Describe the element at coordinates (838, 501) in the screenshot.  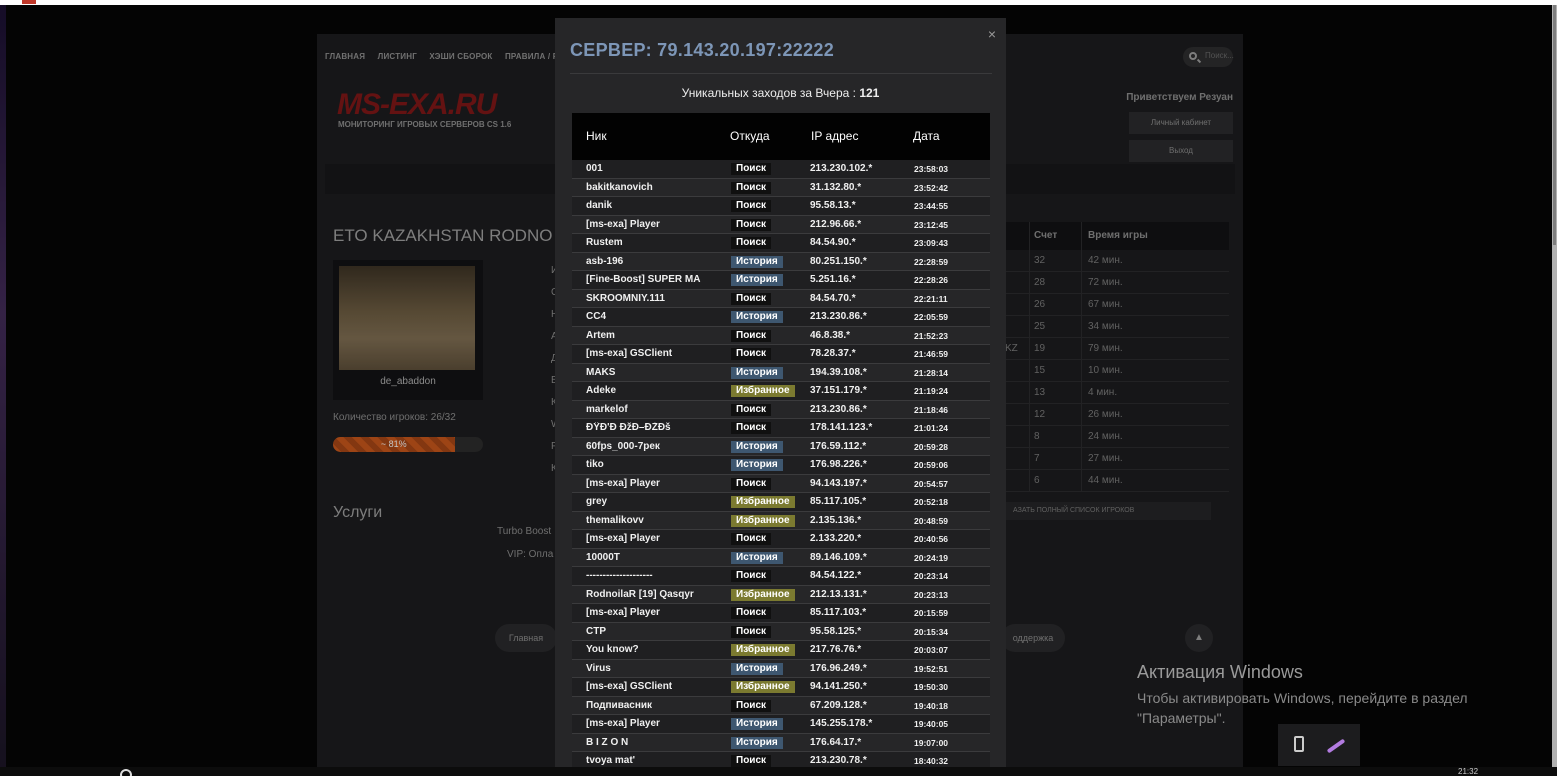
I see `visit-ip: 85.117.105.*` at that location.